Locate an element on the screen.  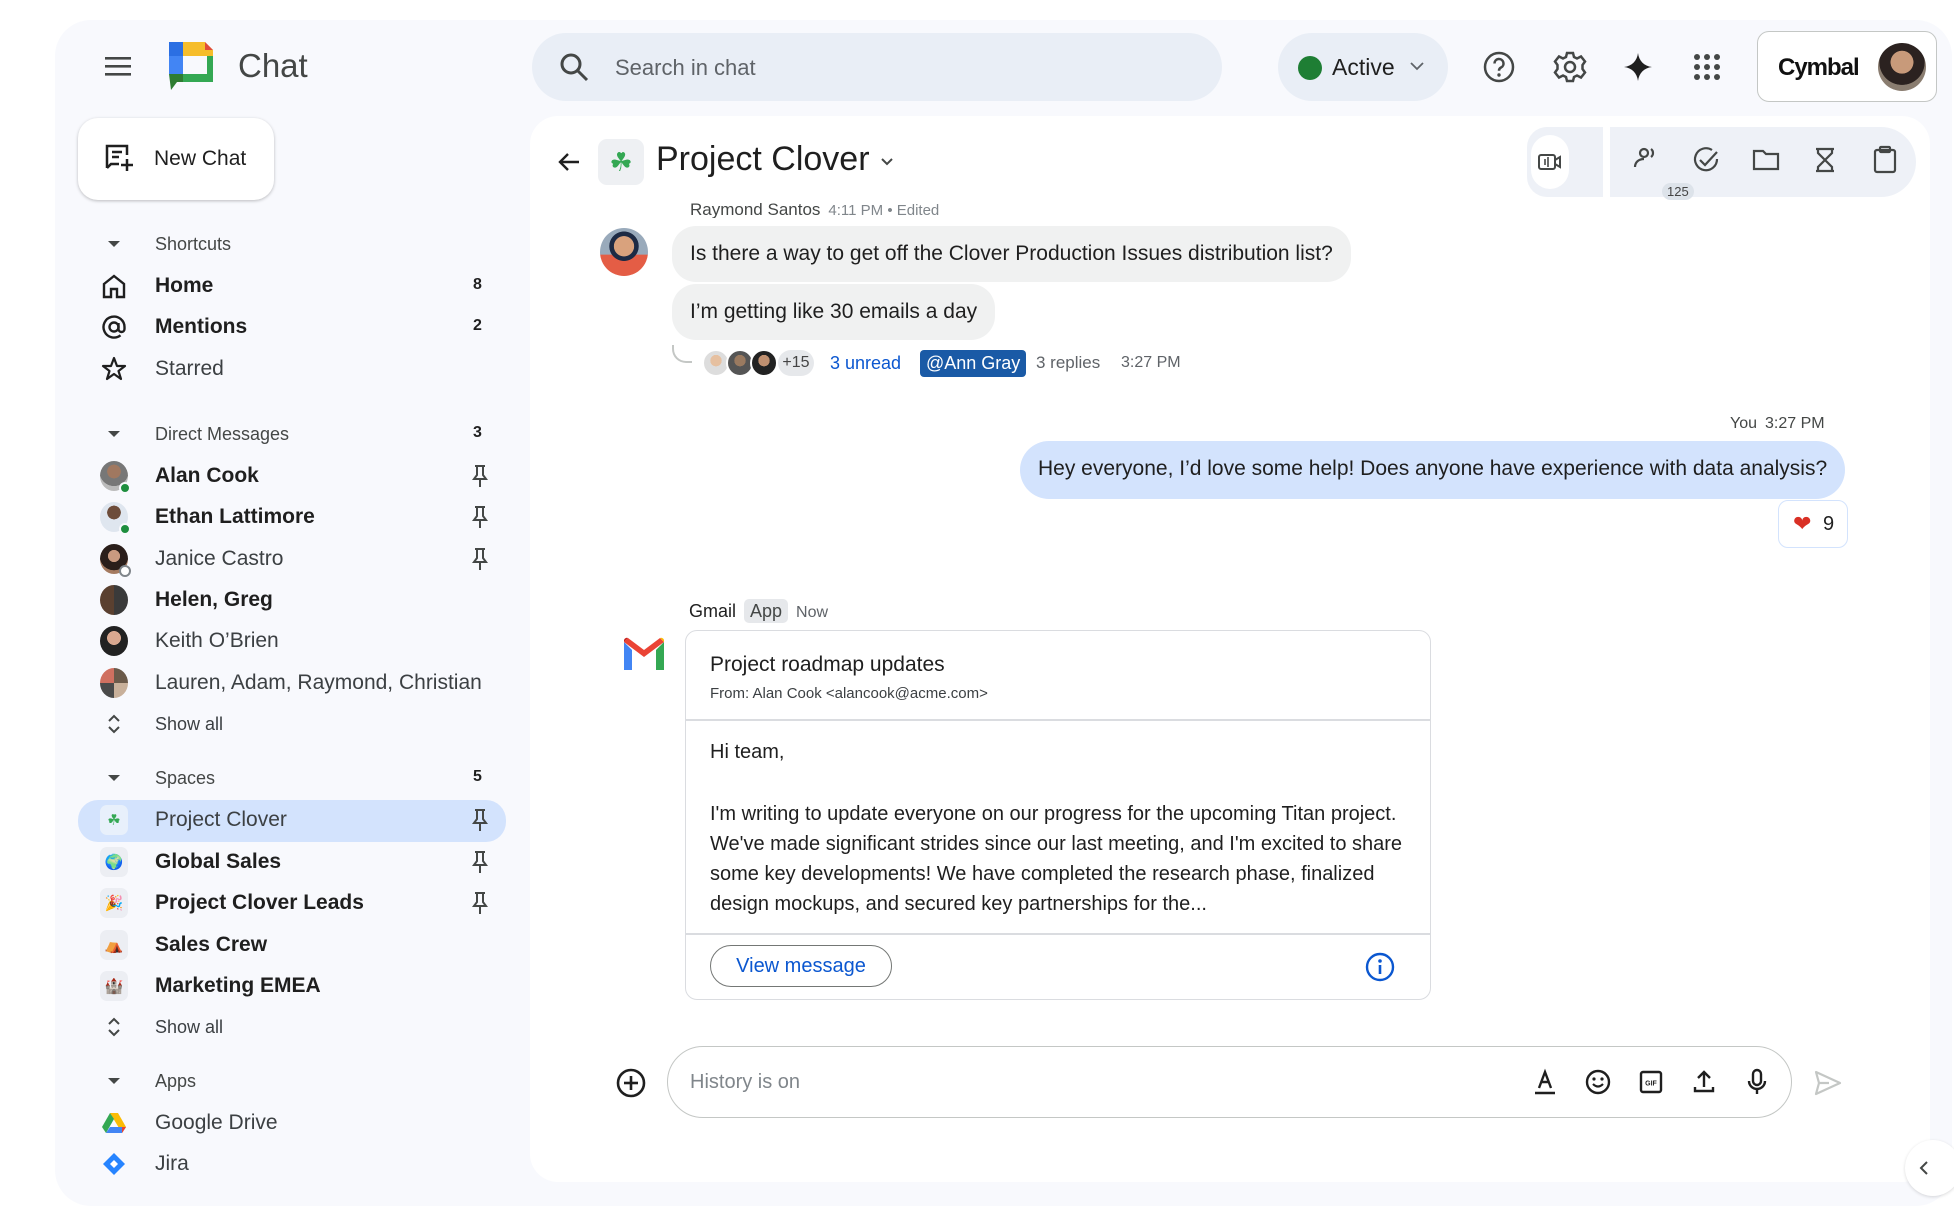
status-dropdown: Active is located at coordinates (1363, 67).